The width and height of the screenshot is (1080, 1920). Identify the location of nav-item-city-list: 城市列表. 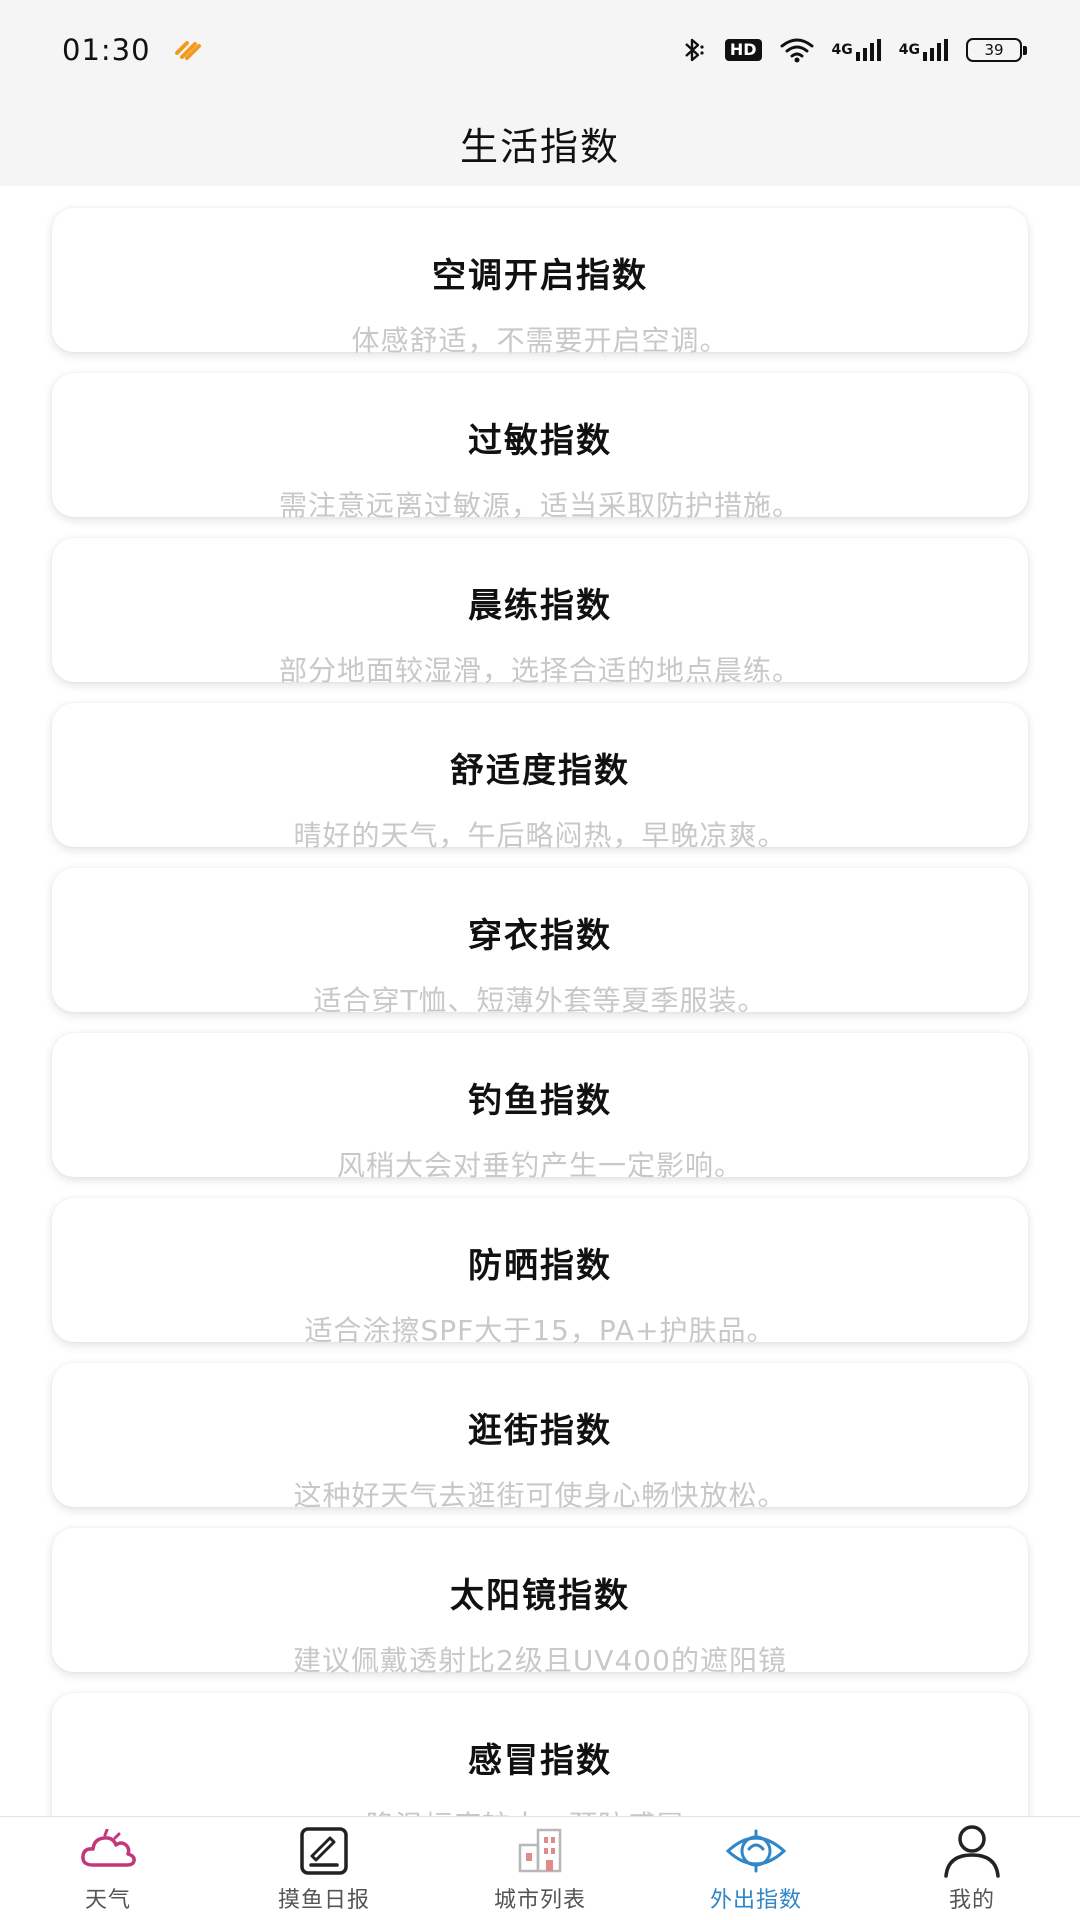
(540, 1869).